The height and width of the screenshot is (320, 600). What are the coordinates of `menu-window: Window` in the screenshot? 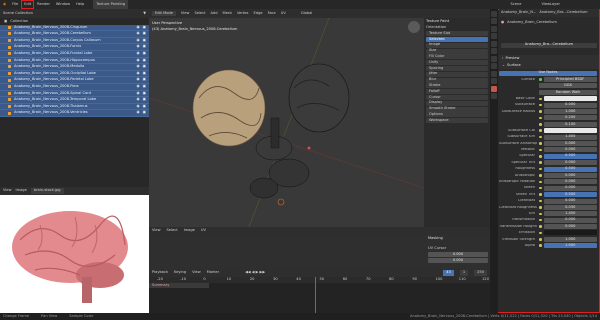 It's located at (63, 4).